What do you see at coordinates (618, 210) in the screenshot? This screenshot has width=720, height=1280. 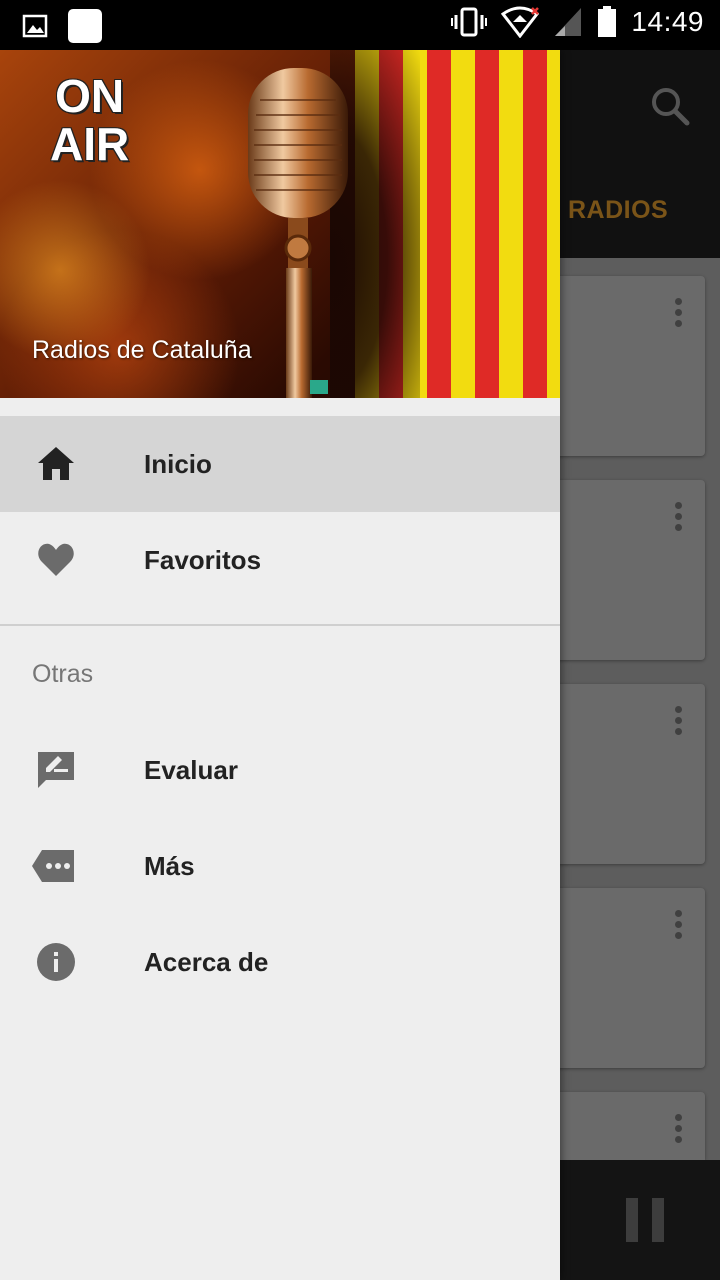 I see `tab-radios: RADIOS` at bounding box center [618, 210].